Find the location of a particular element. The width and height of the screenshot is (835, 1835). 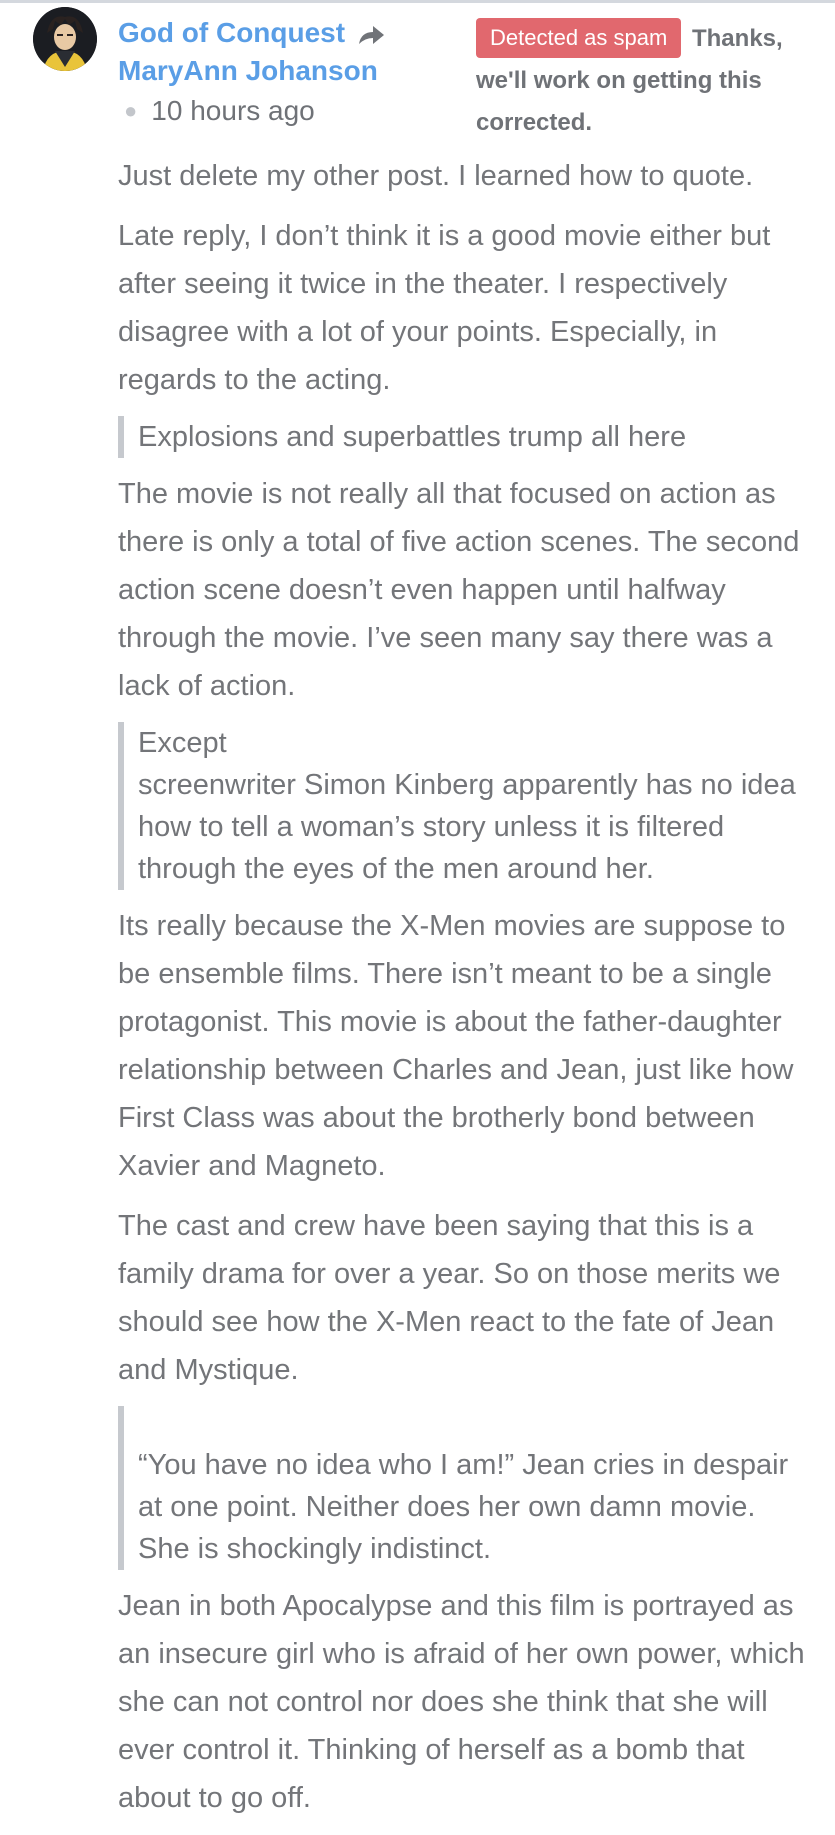

author-name: God of Conquest is located at coordinates (231, 33).